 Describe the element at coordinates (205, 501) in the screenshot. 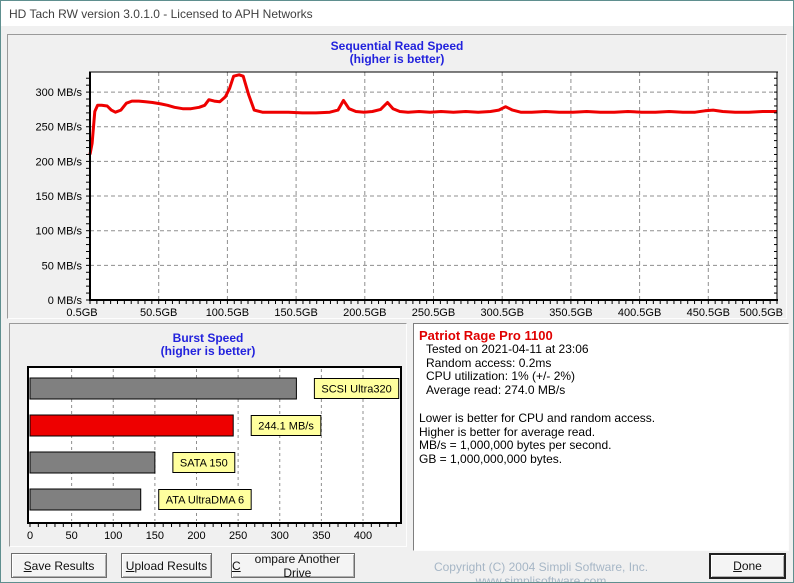

I see `svg-text: ATA UltraDMA 6` at that location.